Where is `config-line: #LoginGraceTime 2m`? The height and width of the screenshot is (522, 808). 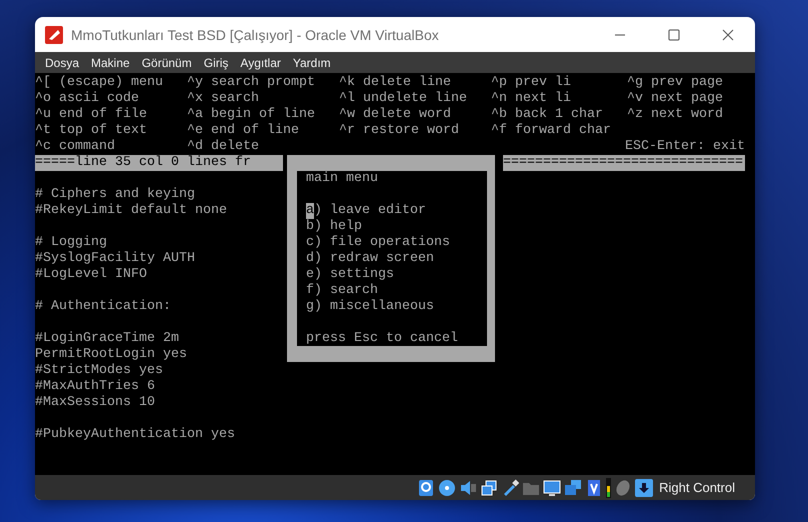
config-line: #LoginGraceTime 2m is located at coordinates (107, 338).